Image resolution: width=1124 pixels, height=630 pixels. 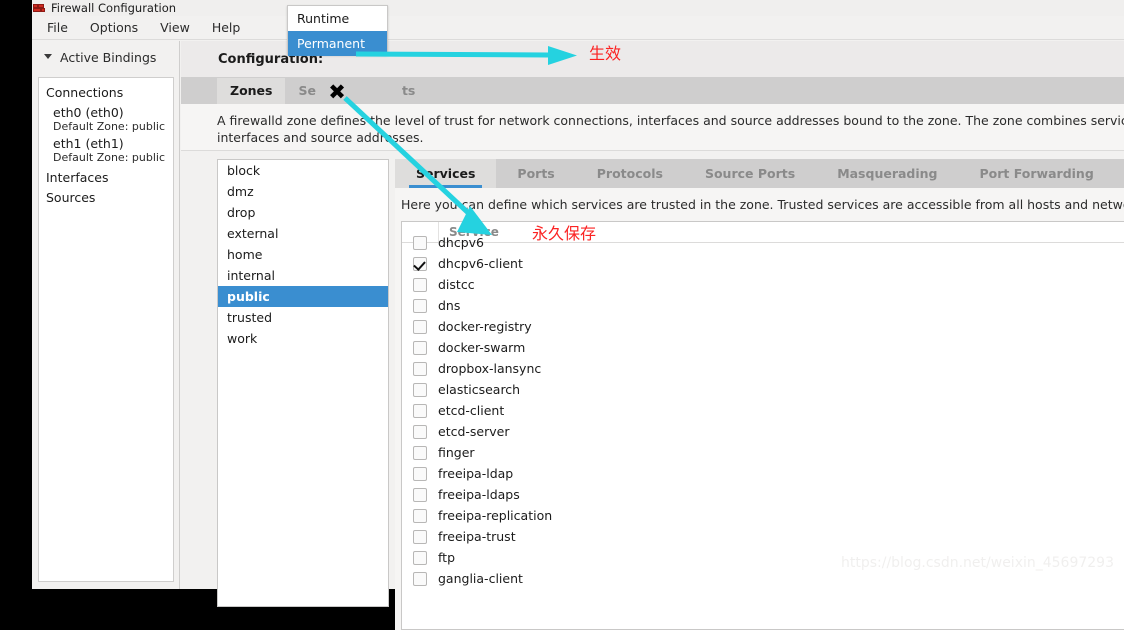 What do you see at coordinates (226, 27) in the screenshot?
I see `menu-item-help: Help` at bounding box center [226, 27].